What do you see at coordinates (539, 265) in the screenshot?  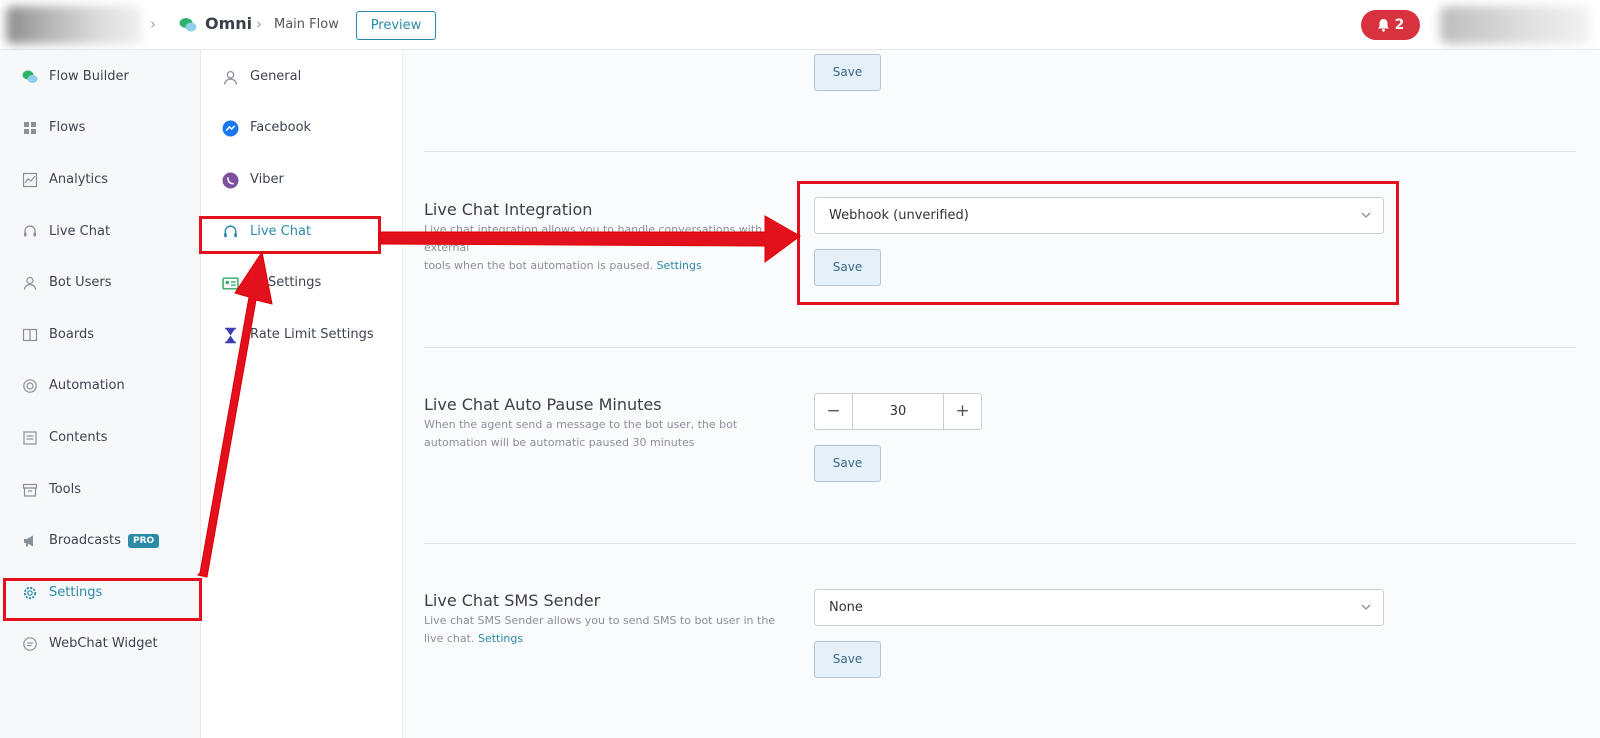 I see `description-line: tools when the bot automation is paused.` at bounding box center [539, 265].